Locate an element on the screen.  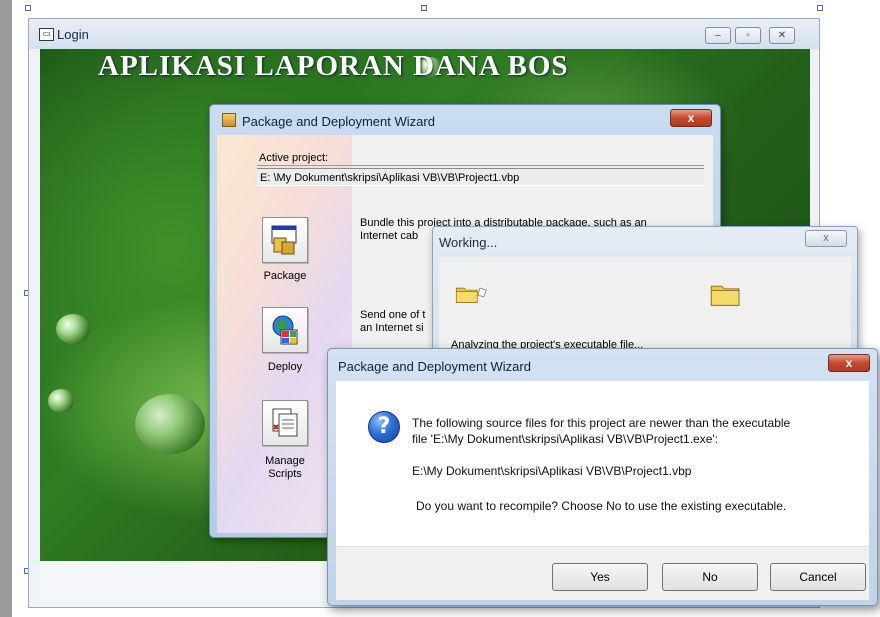
minimize-button: – is located at coordinates (718, 35).